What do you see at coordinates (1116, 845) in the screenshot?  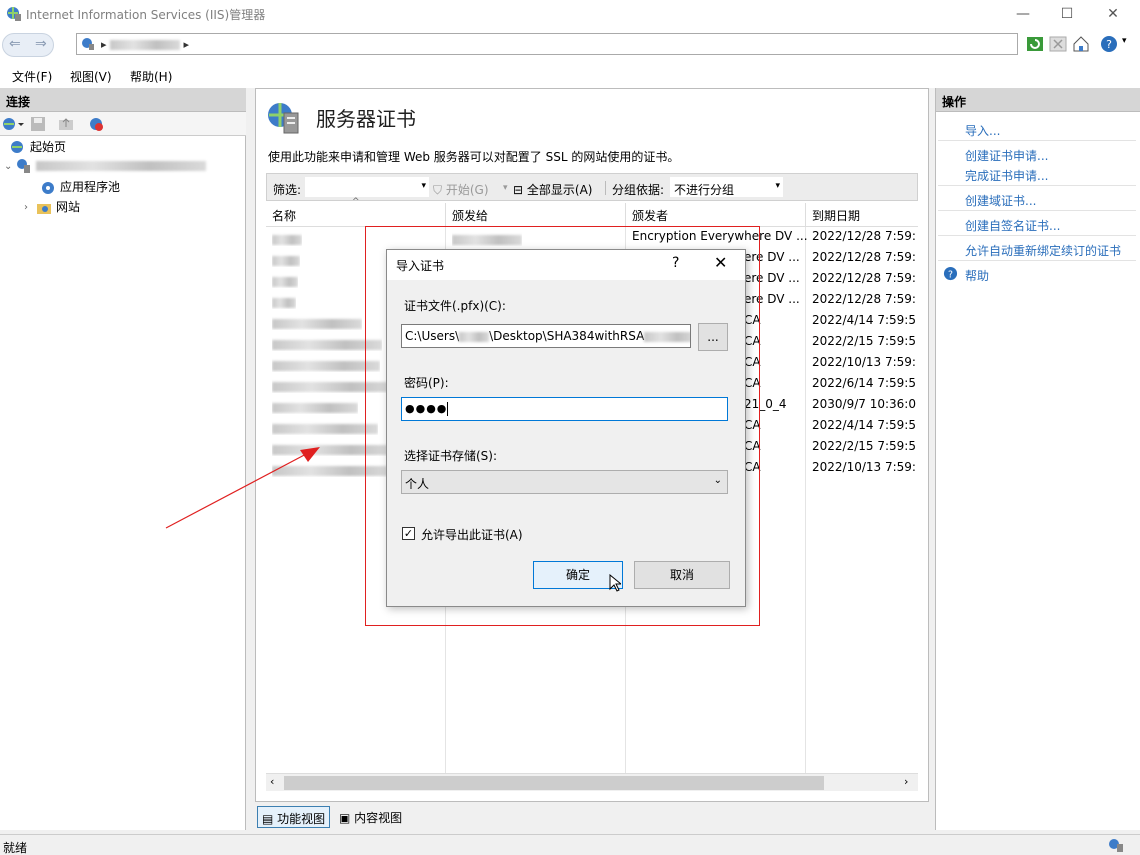 I see `status-server-icon` at bounding box center [1116, 845].